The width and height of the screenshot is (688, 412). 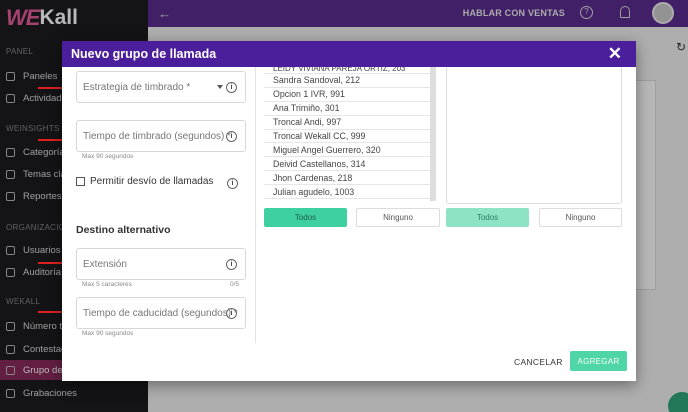 I want to click on ring-time-hint: Max 90 segundos, so click(x=108, y=156).